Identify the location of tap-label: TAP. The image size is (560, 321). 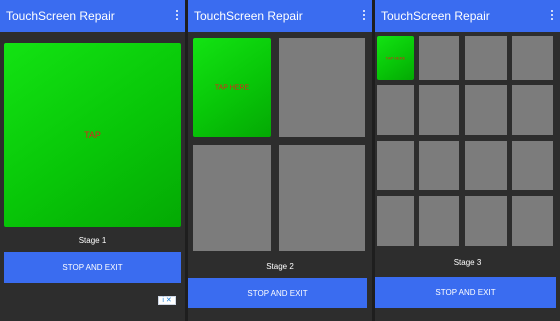
(92, 135).